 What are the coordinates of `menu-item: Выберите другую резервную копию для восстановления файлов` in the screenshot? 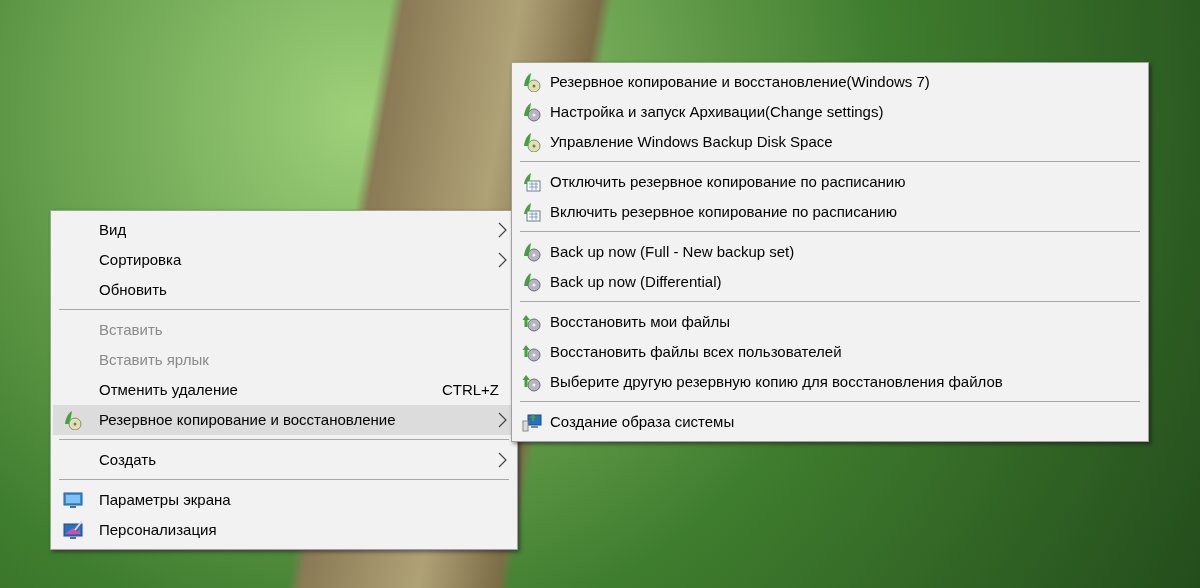 It's located at (830, 382).